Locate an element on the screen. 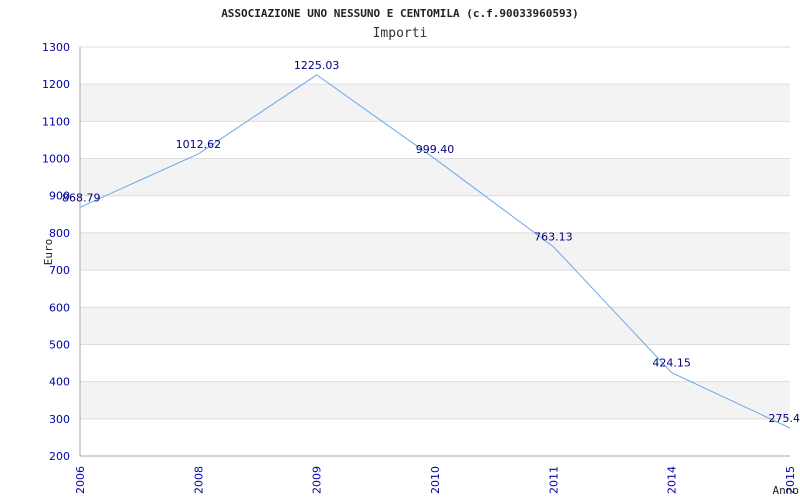 The image size is (800, 500). y-tick-label: 1200 is located at coordinates (56, 84).